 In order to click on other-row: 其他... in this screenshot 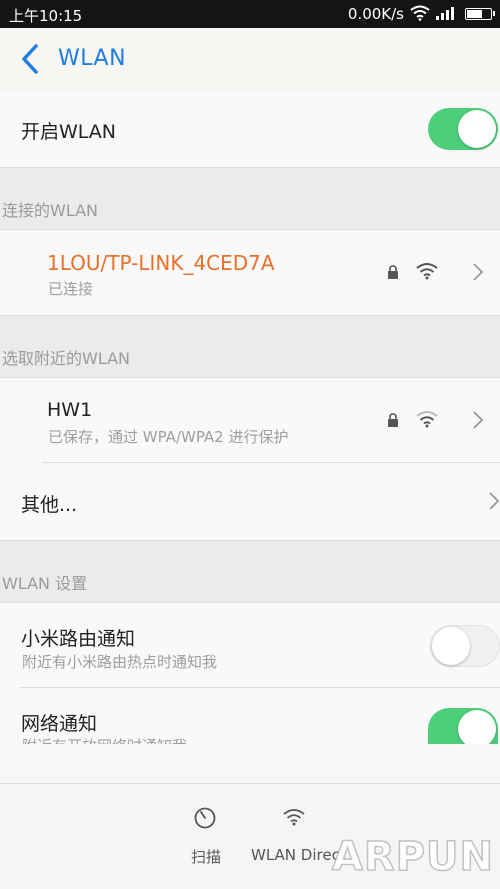, I will do `click(250, 501)`.